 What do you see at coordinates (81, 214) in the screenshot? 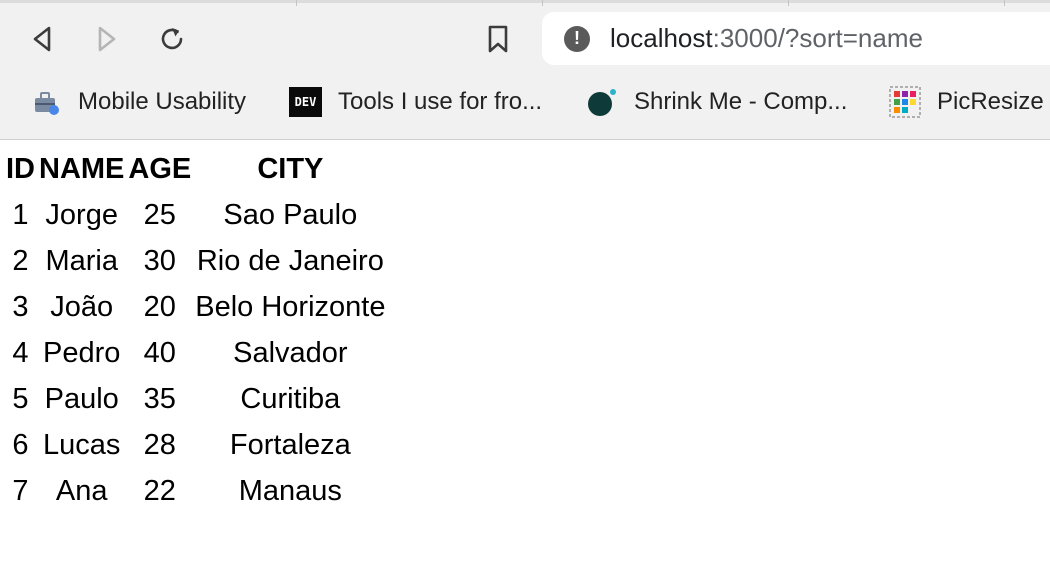
I see `cell-name: Jorge` at bounding box center [81, 214].